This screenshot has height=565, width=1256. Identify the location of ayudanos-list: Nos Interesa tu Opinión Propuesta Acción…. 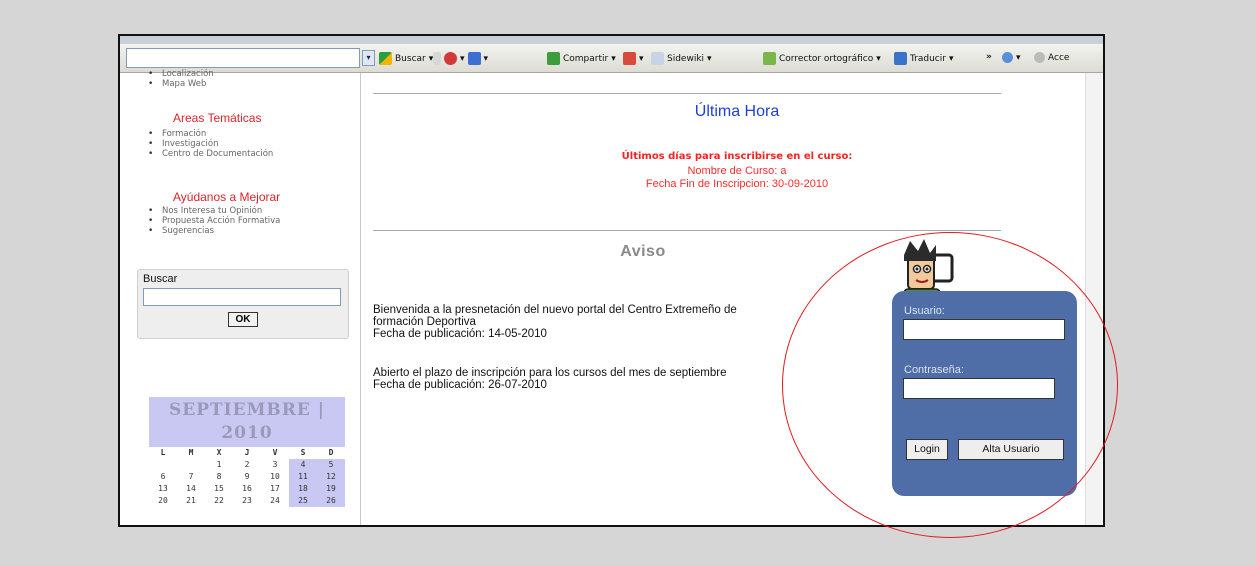
(214, 221).